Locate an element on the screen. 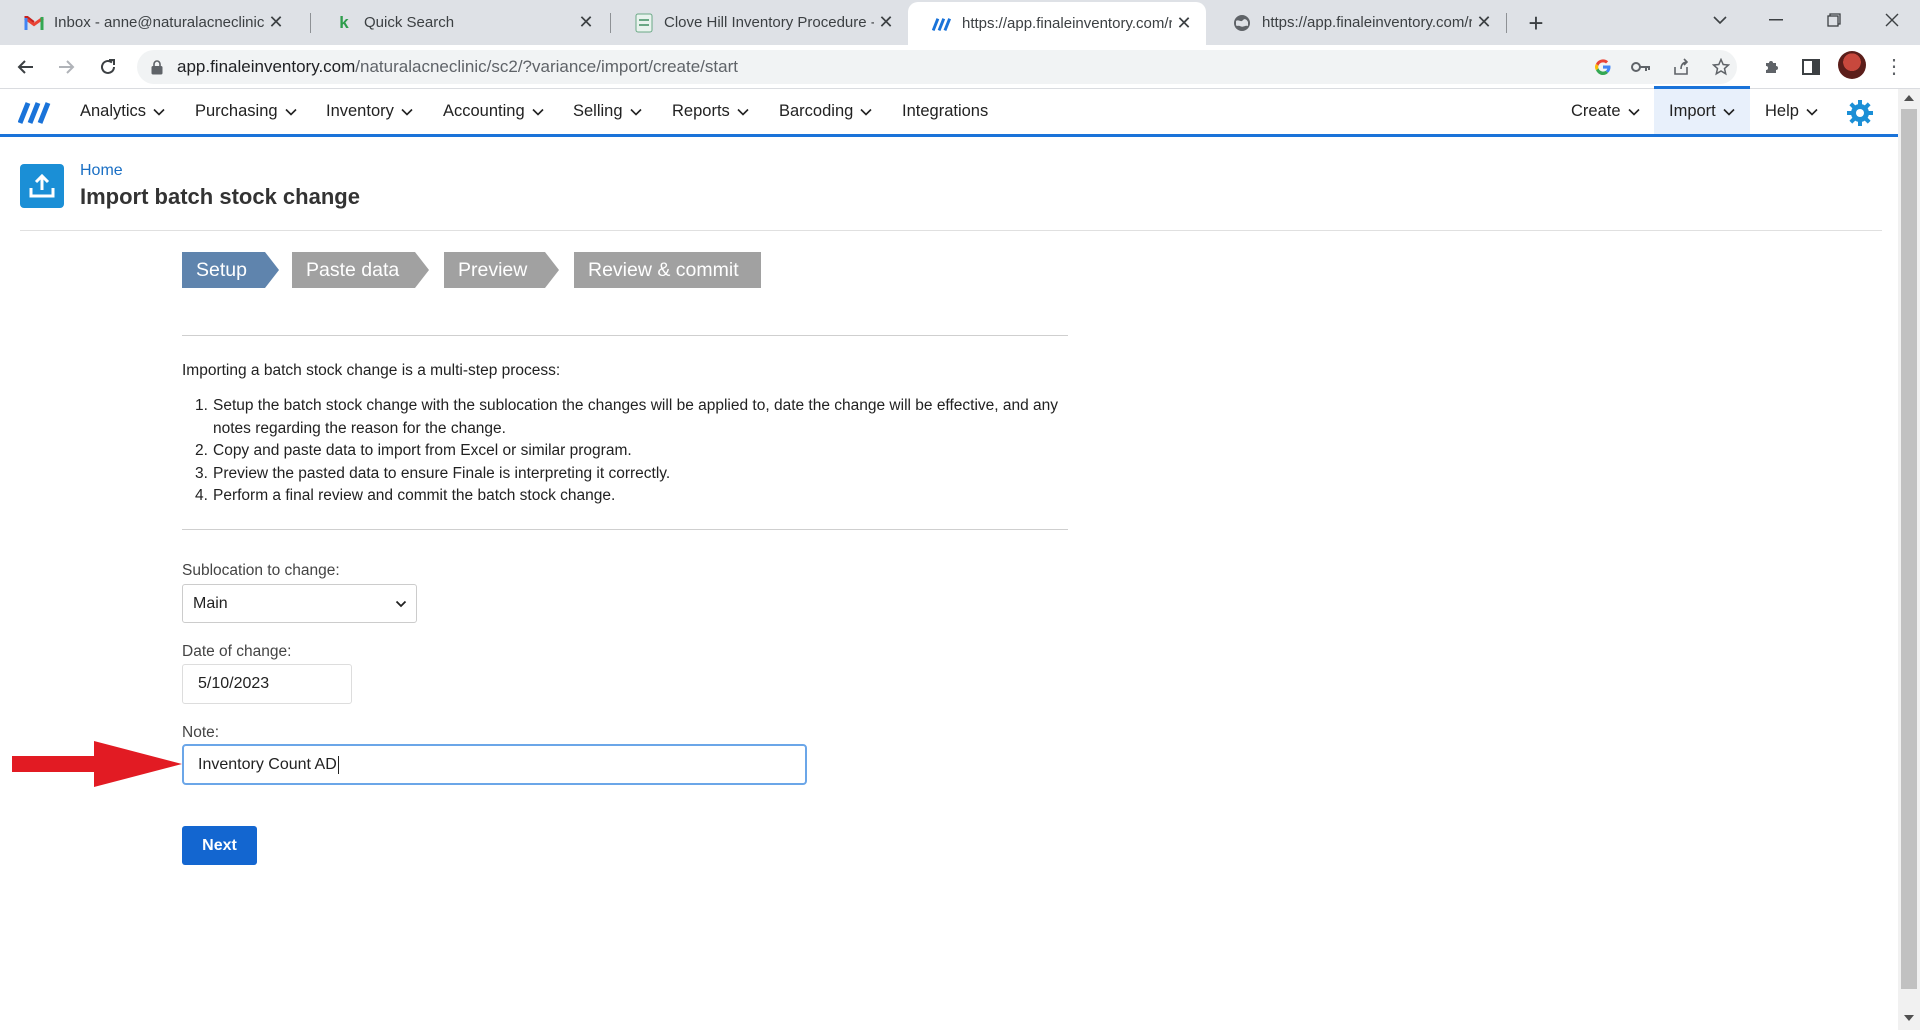  share-icon is located at coordinates (1681, 67).